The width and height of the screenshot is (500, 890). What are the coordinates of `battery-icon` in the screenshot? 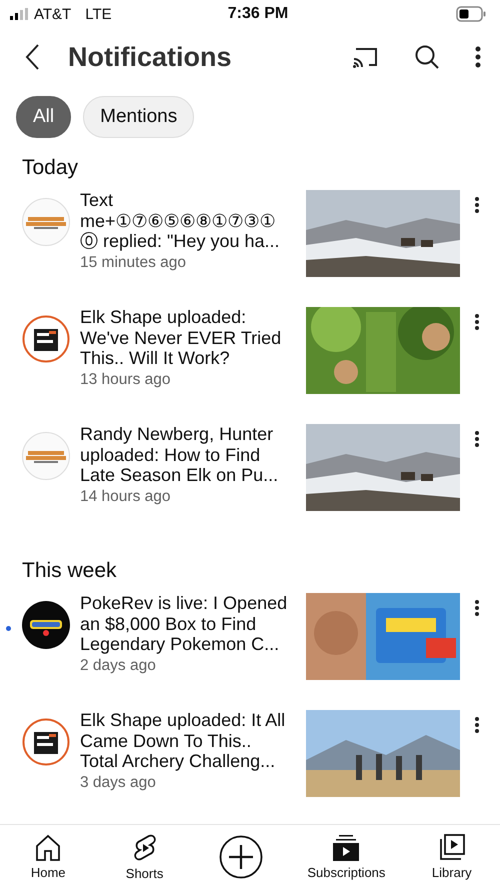 It's located at (471, 14).